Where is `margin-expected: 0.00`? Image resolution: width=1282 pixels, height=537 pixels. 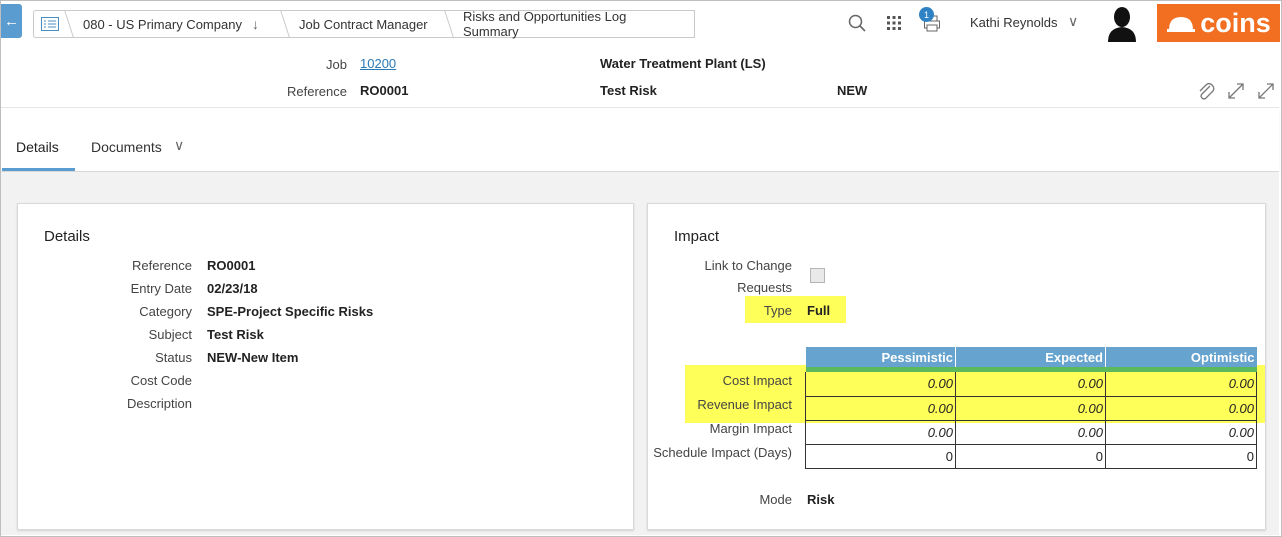
margin-expected: 0.00 is located at coordinates (1030, 432).